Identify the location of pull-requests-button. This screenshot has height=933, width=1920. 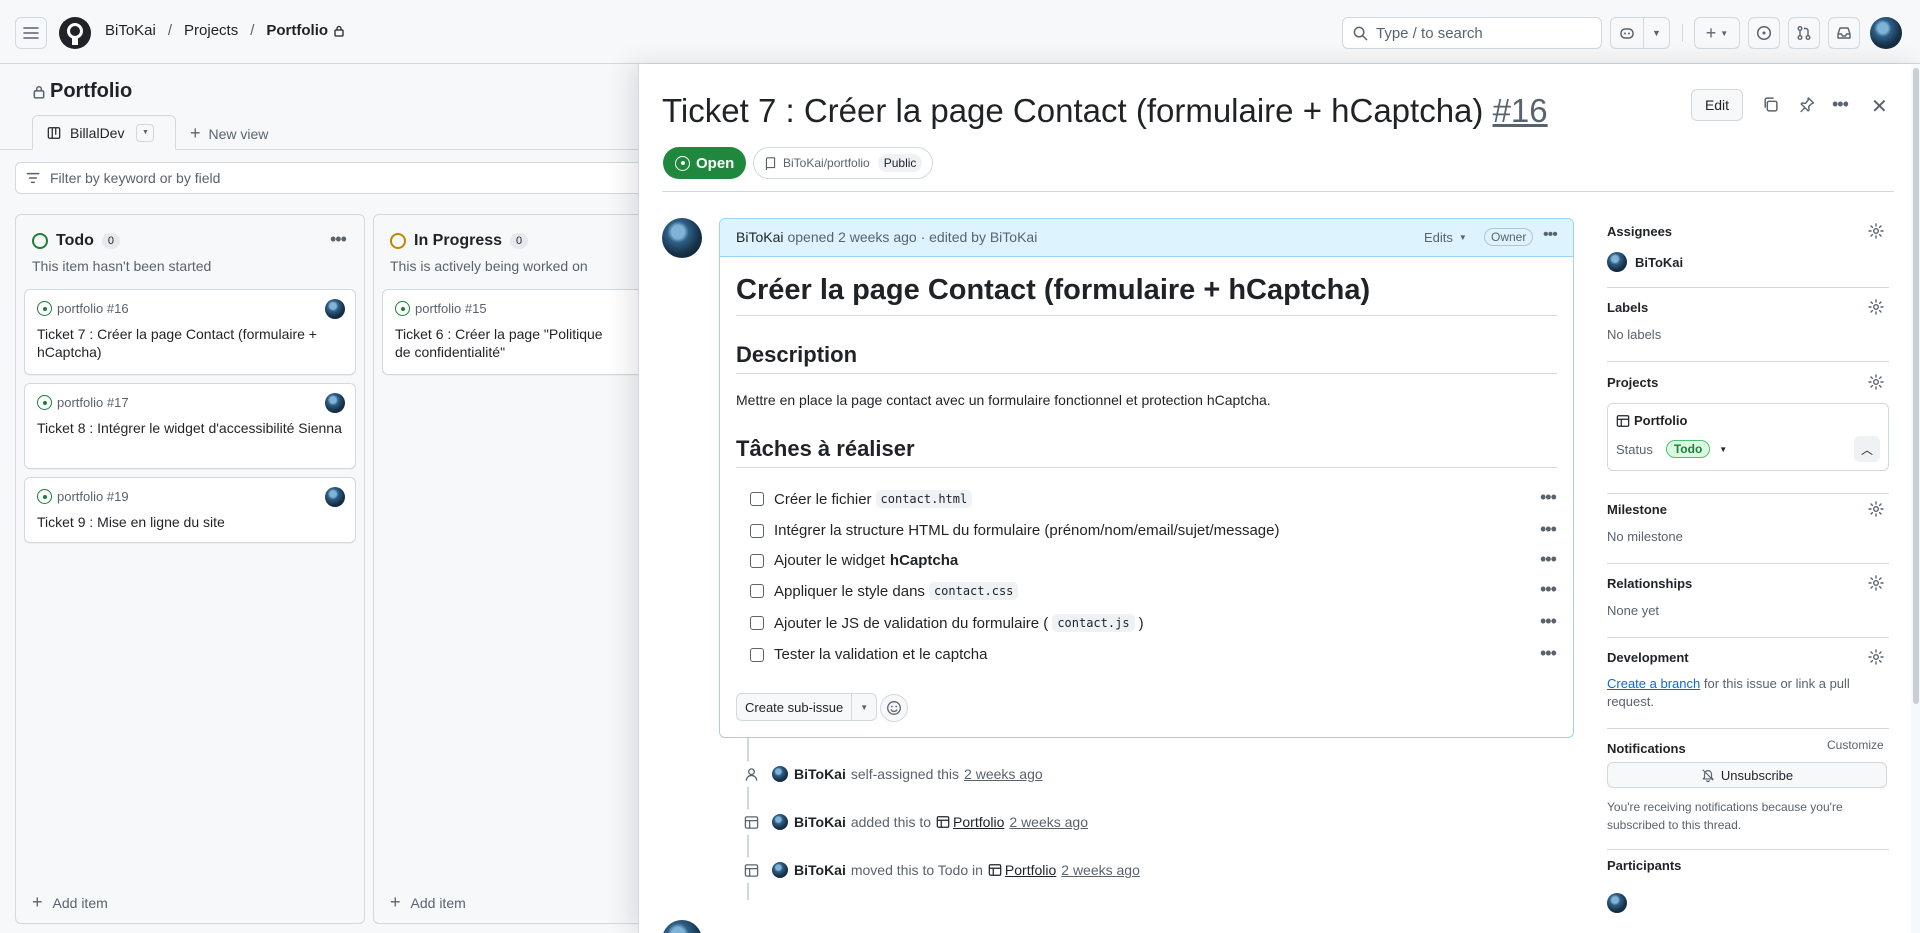
(1804, 33).